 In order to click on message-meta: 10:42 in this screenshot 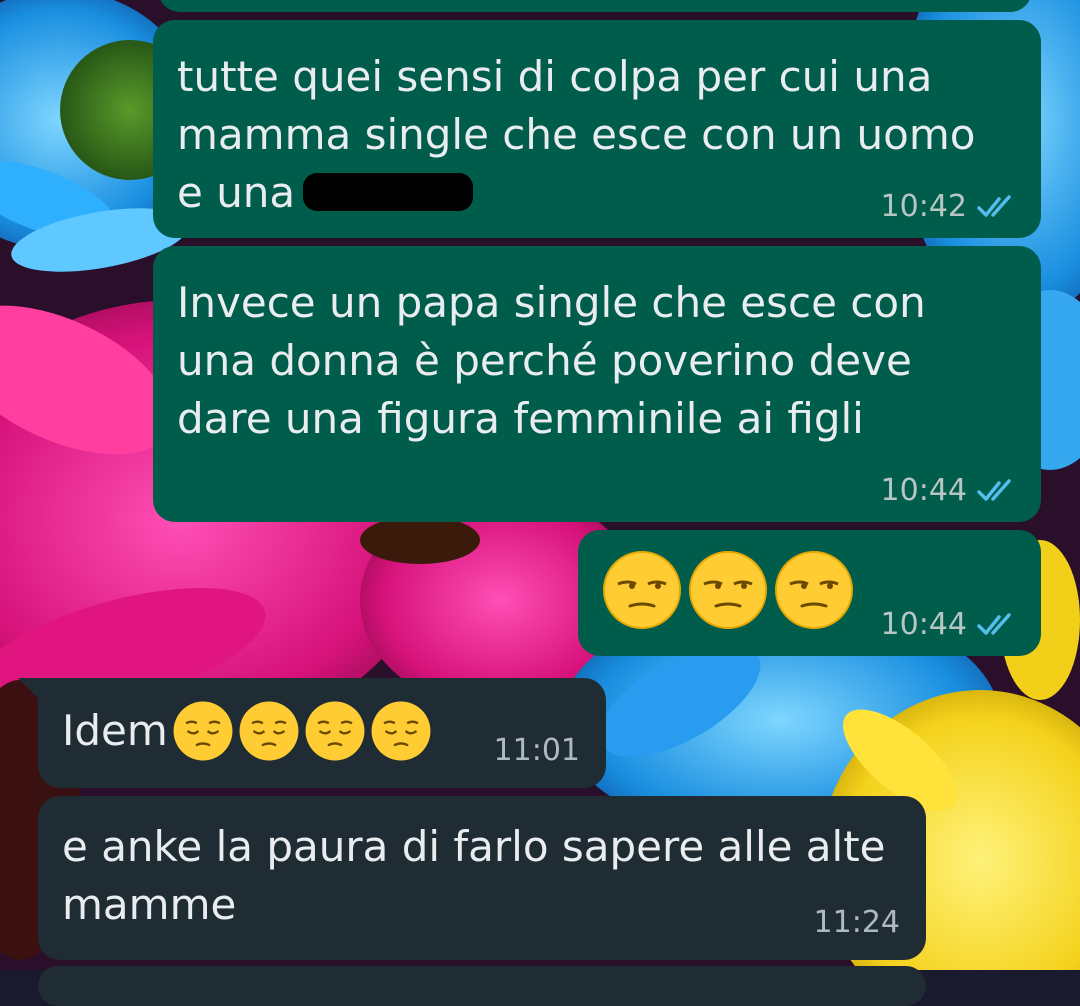, I will do `click(950, 207)`.